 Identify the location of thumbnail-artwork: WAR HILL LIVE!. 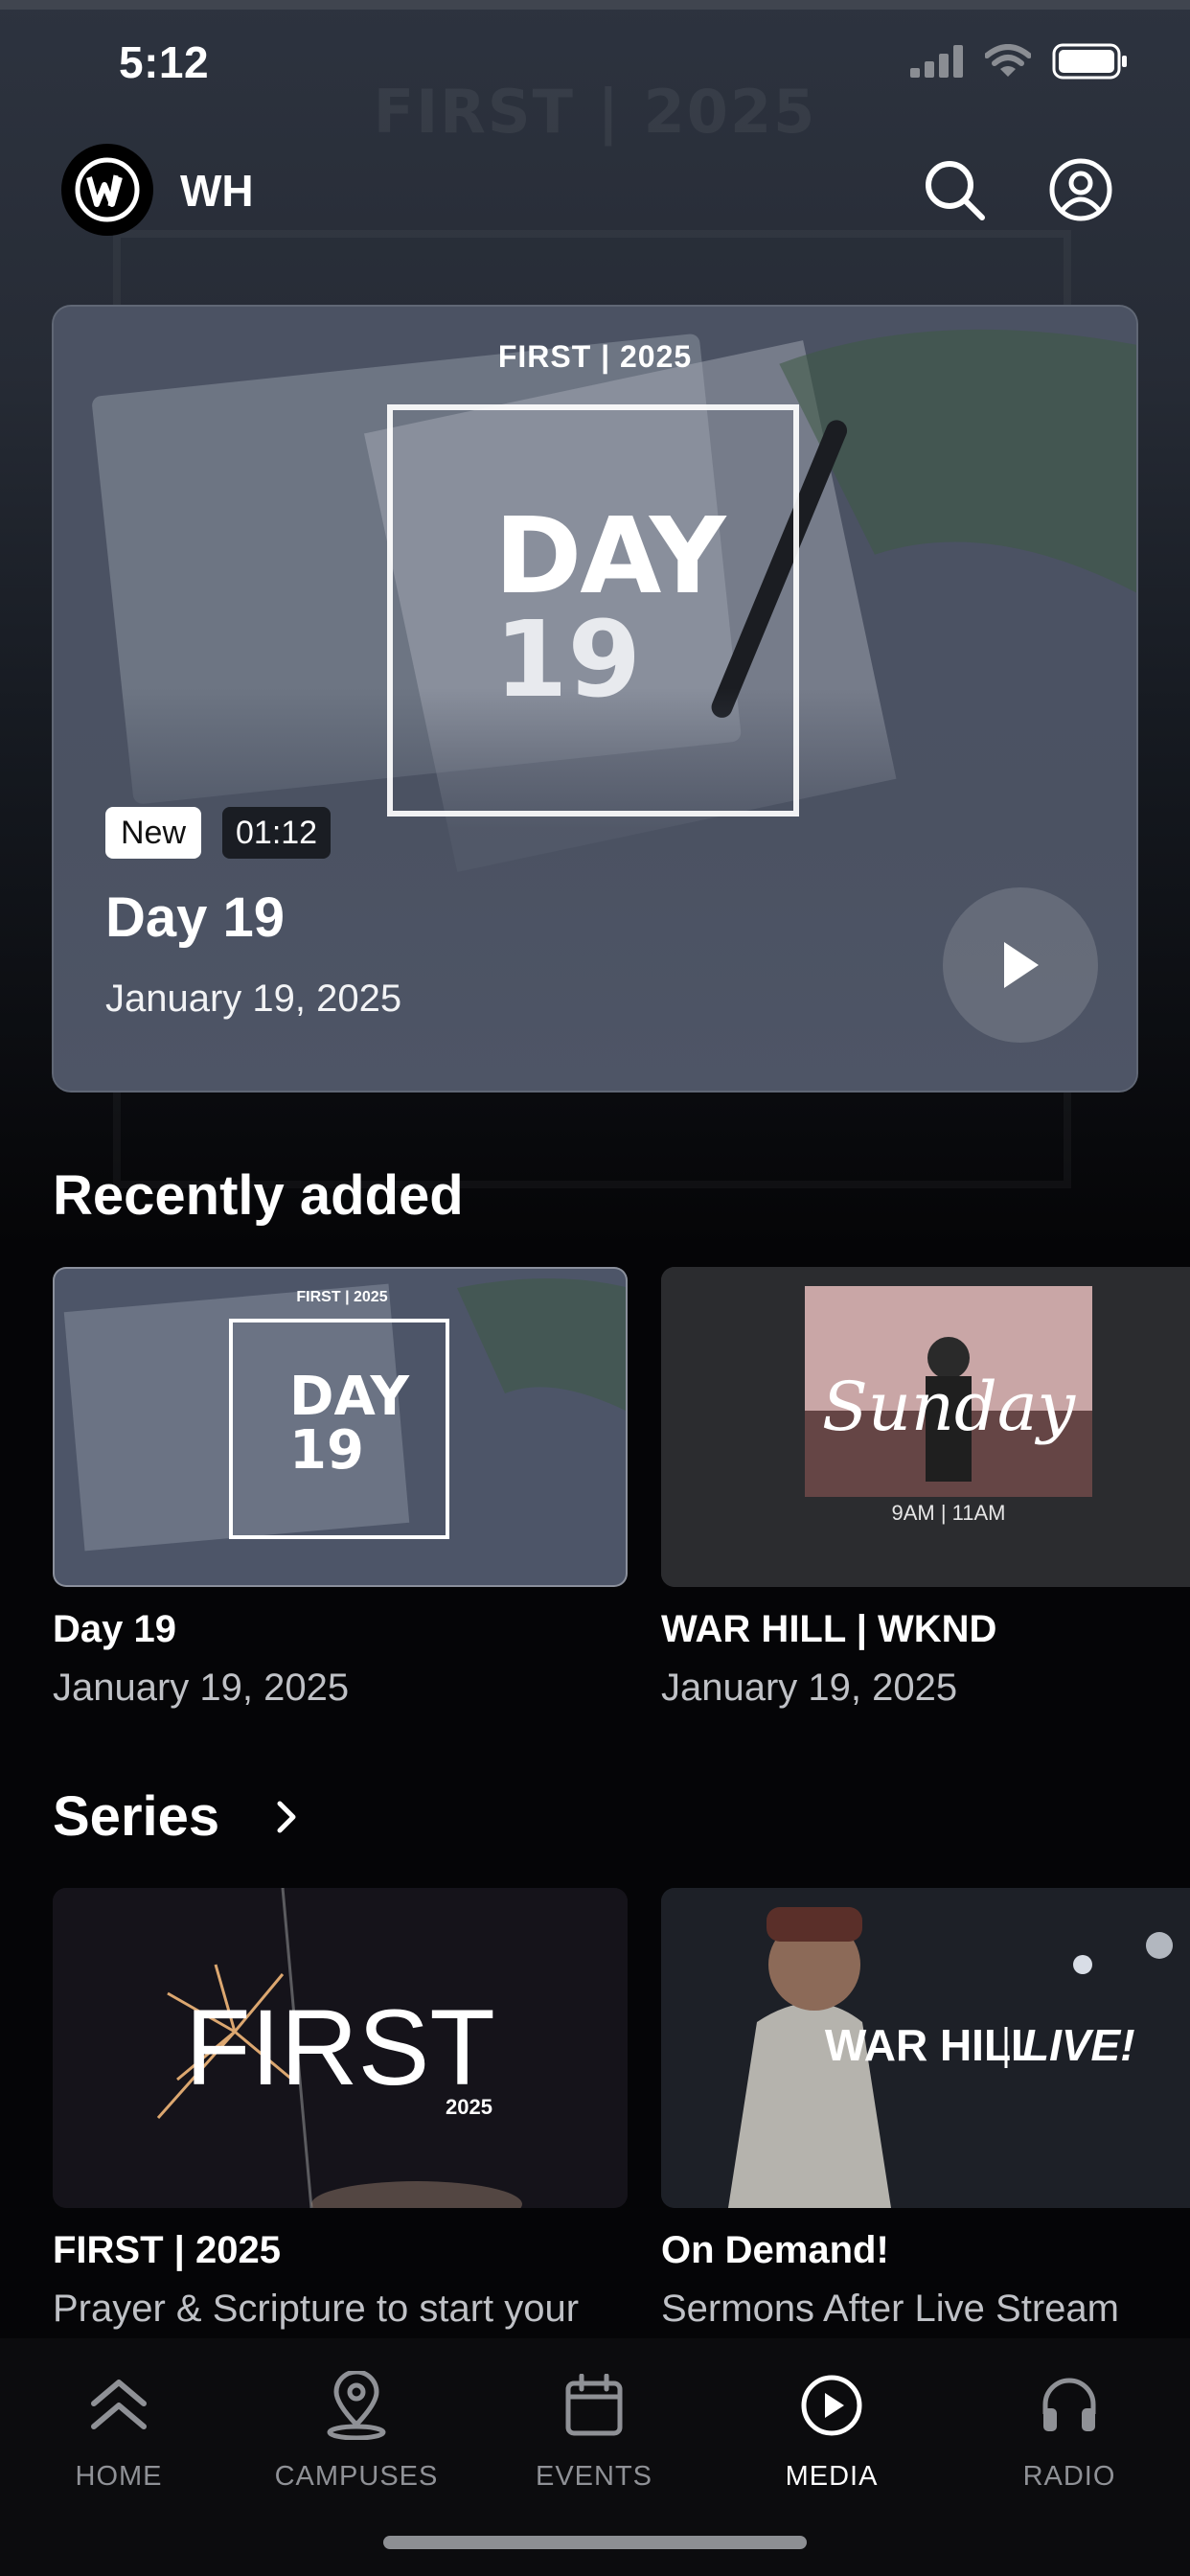
(926, 2048).